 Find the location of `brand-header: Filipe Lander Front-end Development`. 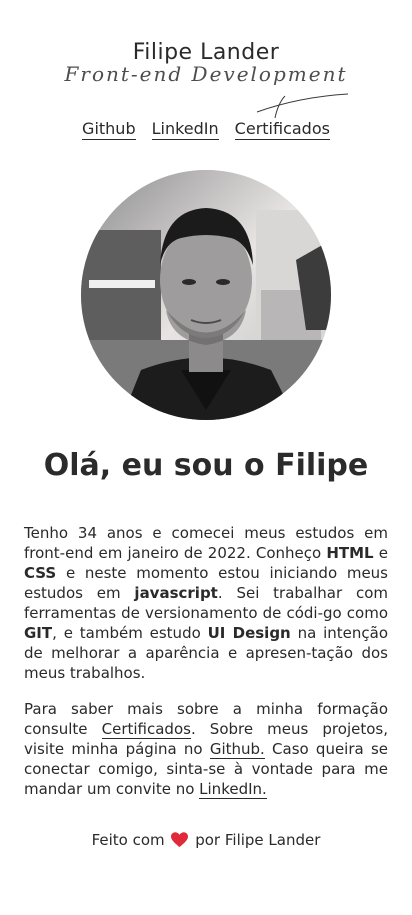

brand-header: Filipe Lander Front-end Development is located at coordinates (206, 79).